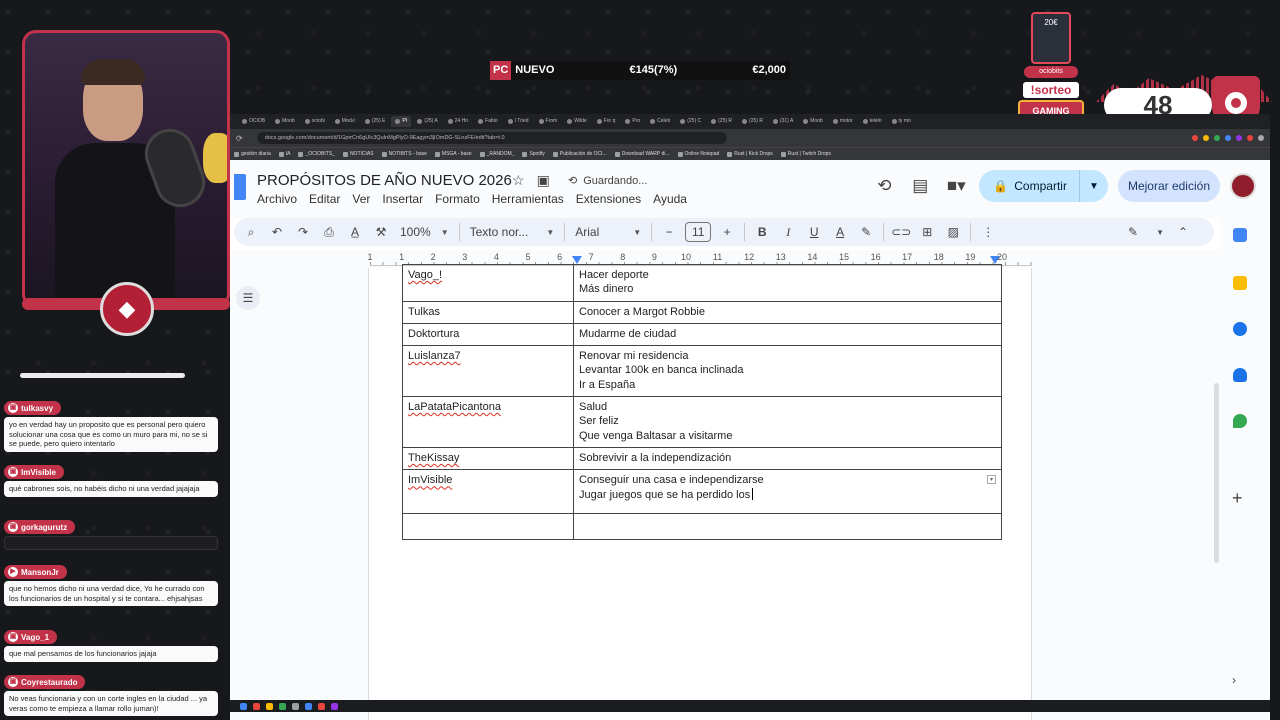 Image resolution: width=1280 pixels, height=720 pixels. I want to click on link-icon: ⊂⊃, so click(901, 232).